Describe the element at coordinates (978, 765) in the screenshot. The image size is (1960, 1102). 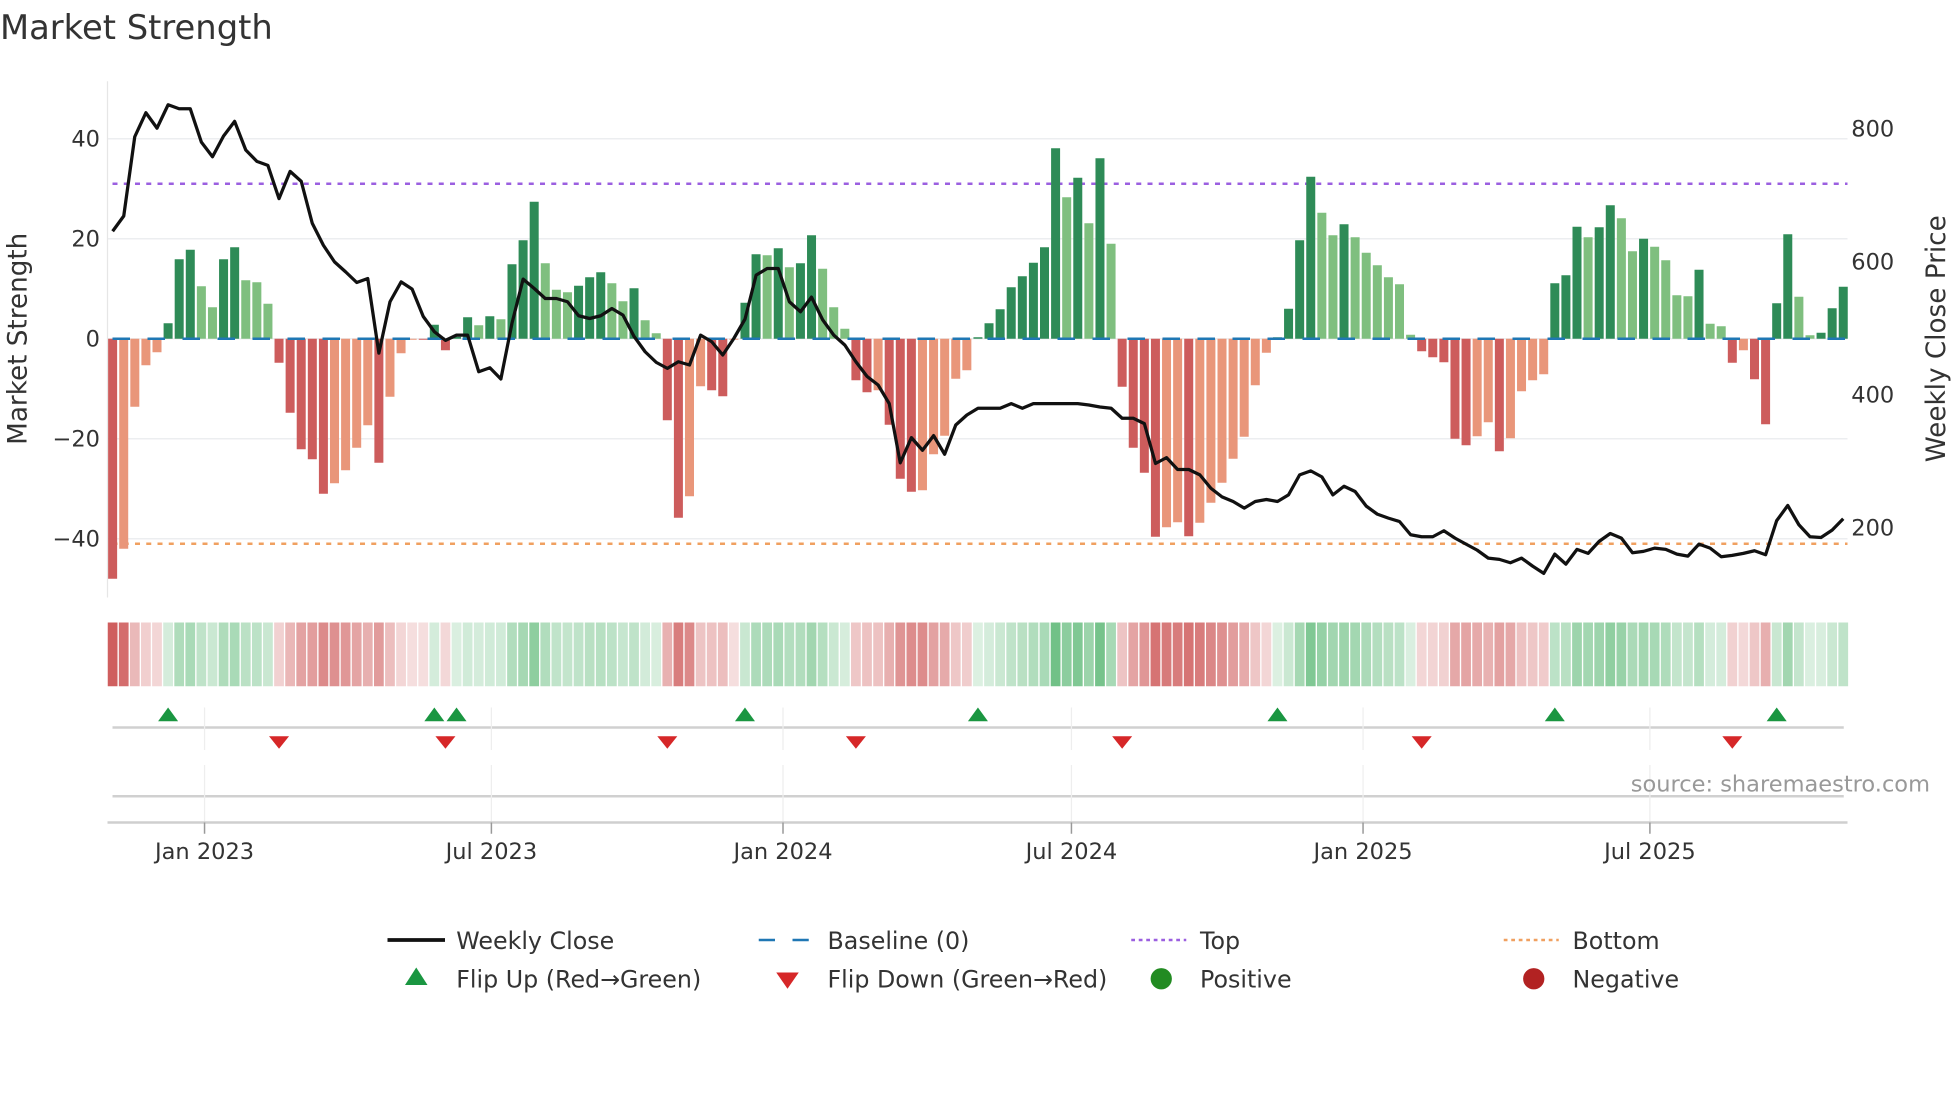
I see `flip-markers-panel` at that location.